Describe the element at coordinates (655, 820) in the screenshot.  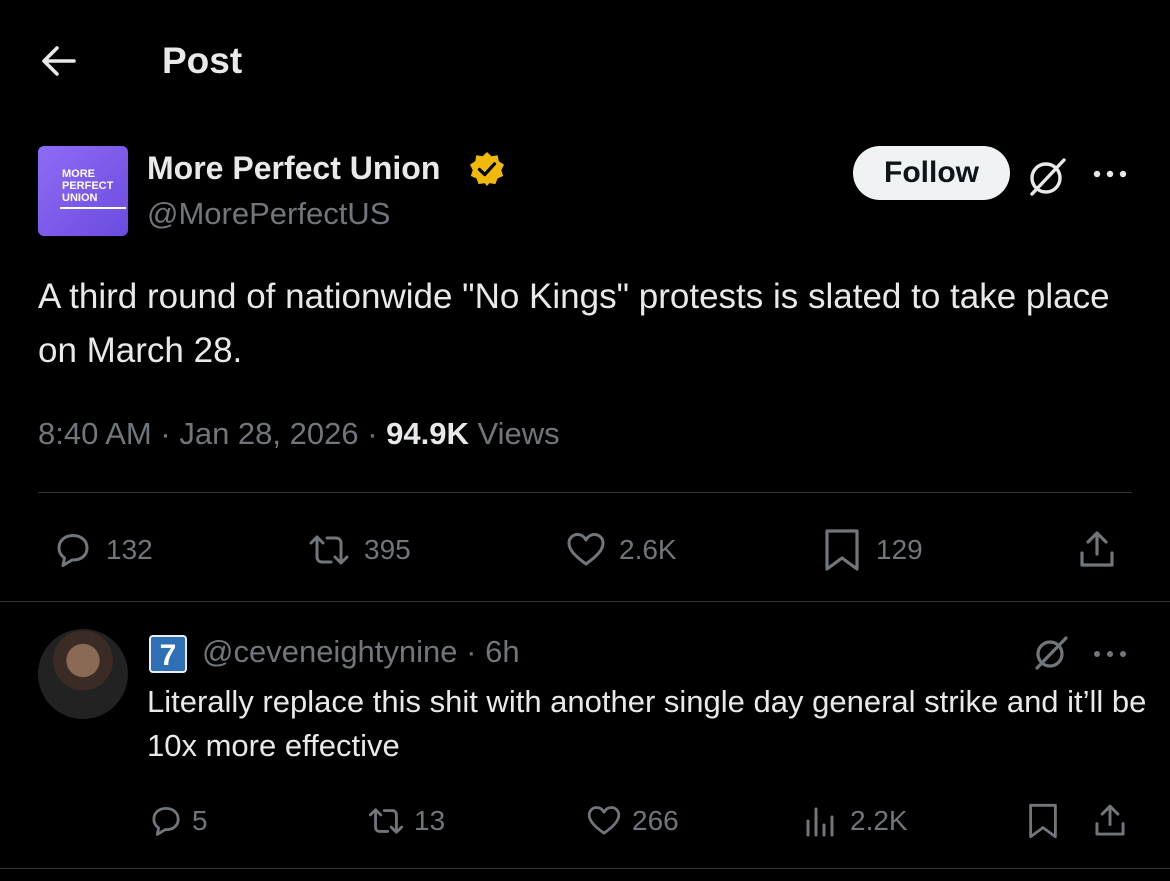
I see `reply-like-count: 266` at that location.